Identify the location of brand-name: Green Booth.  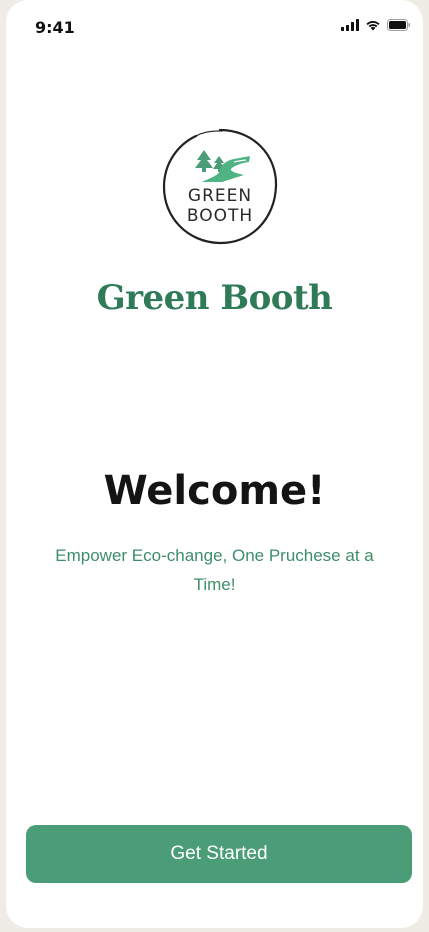
(214, 298).